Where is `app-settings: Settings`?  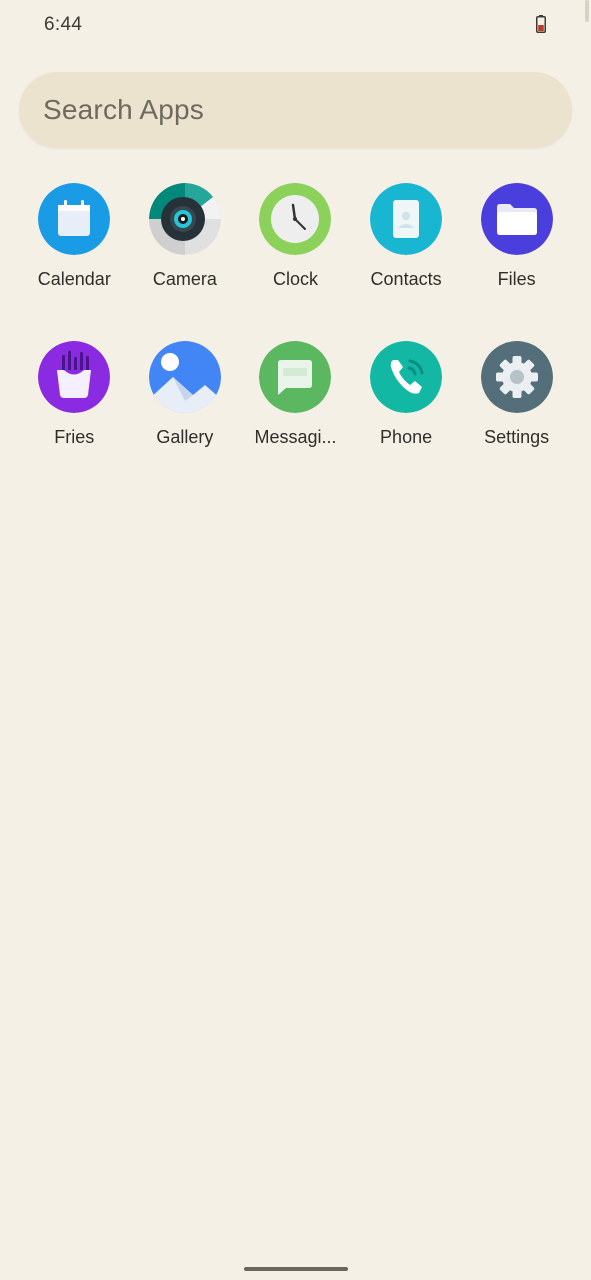 app-settings: Settings is located at coordinates (516, 420).